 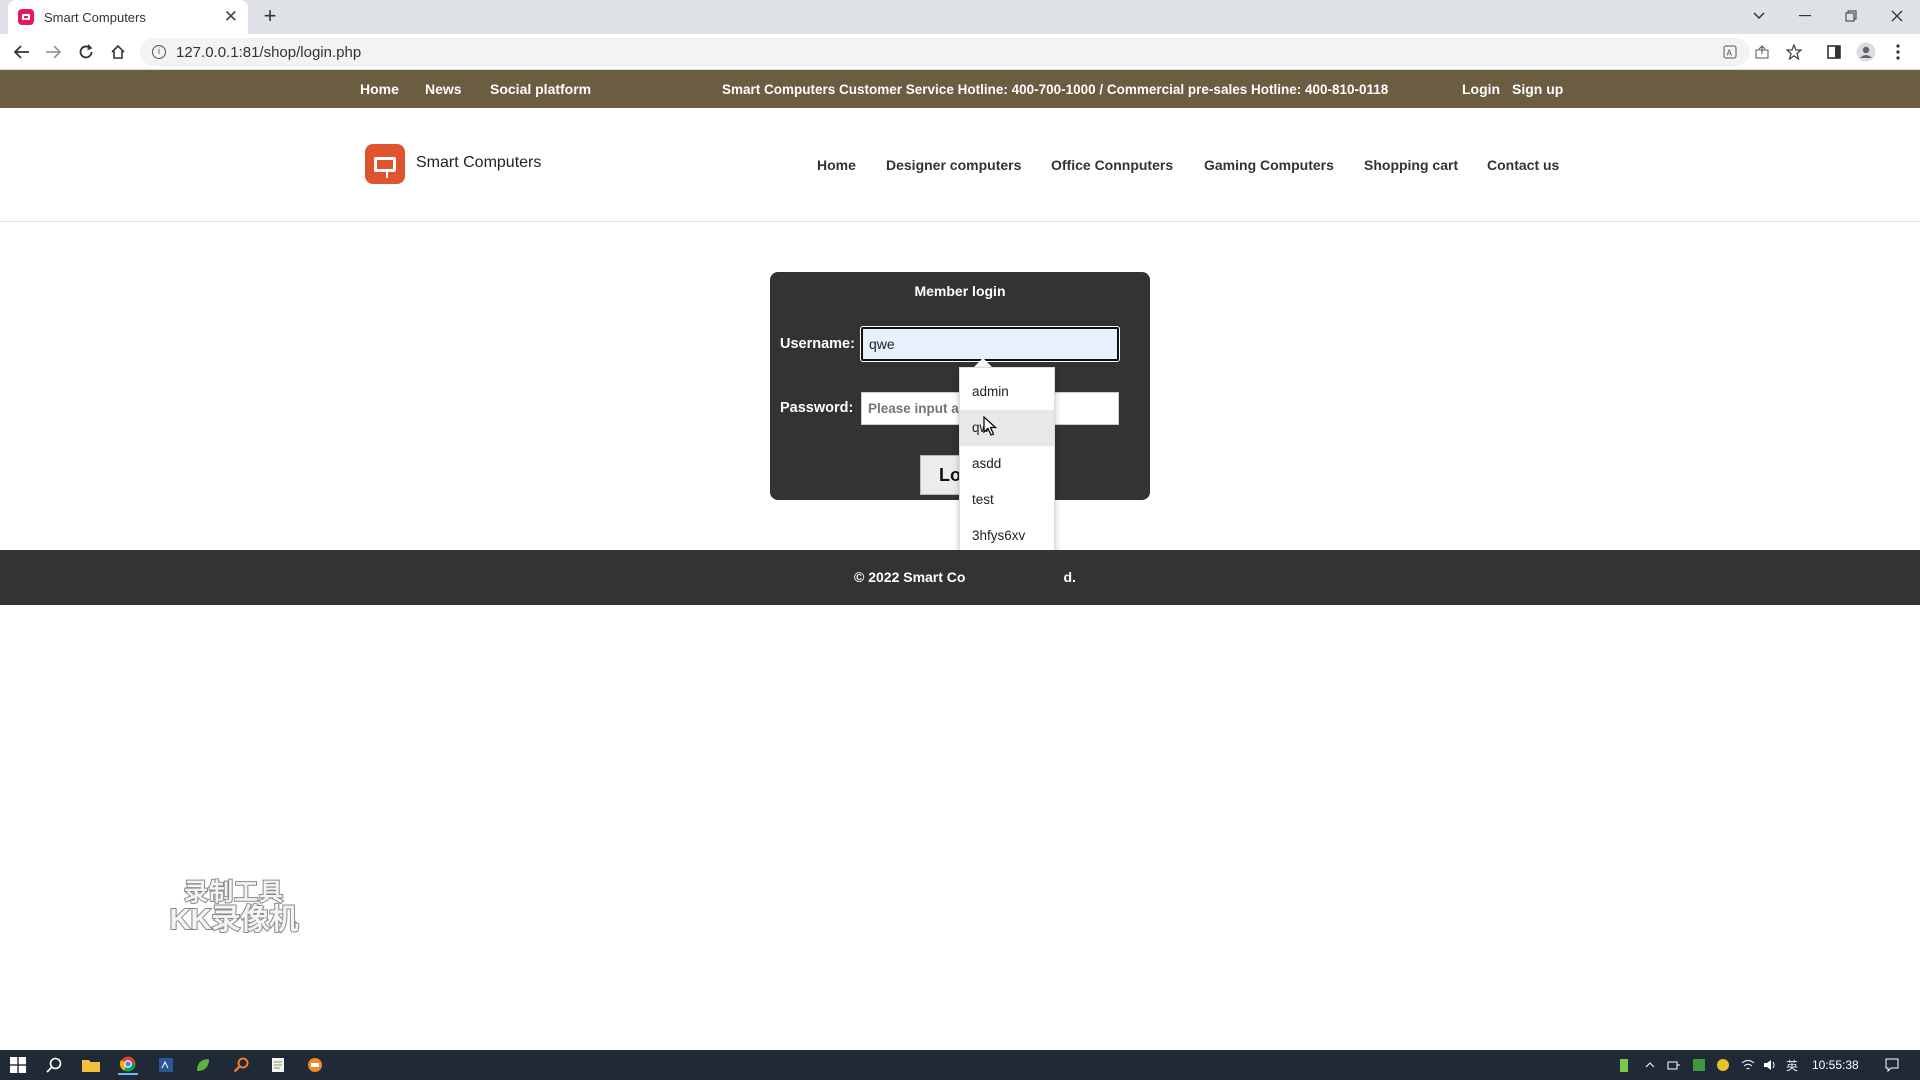 I want to click on profile-avatar-icon, so click(x=1866, y=52).